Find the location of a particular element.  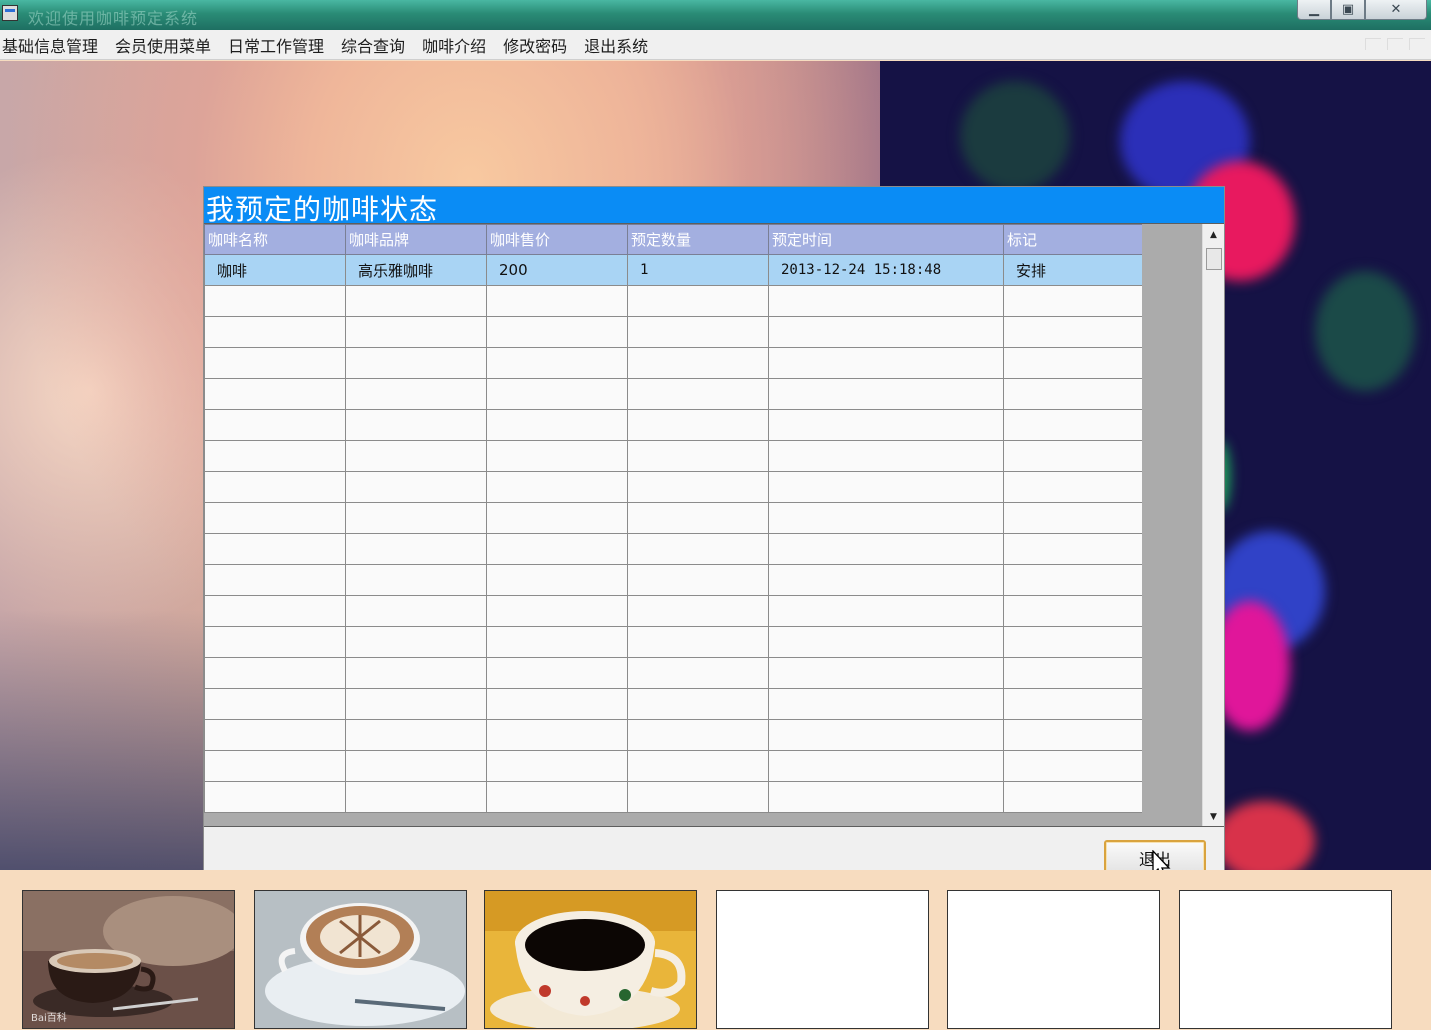

column-header-time: 预定时间 is located at coordinates (886, 239).